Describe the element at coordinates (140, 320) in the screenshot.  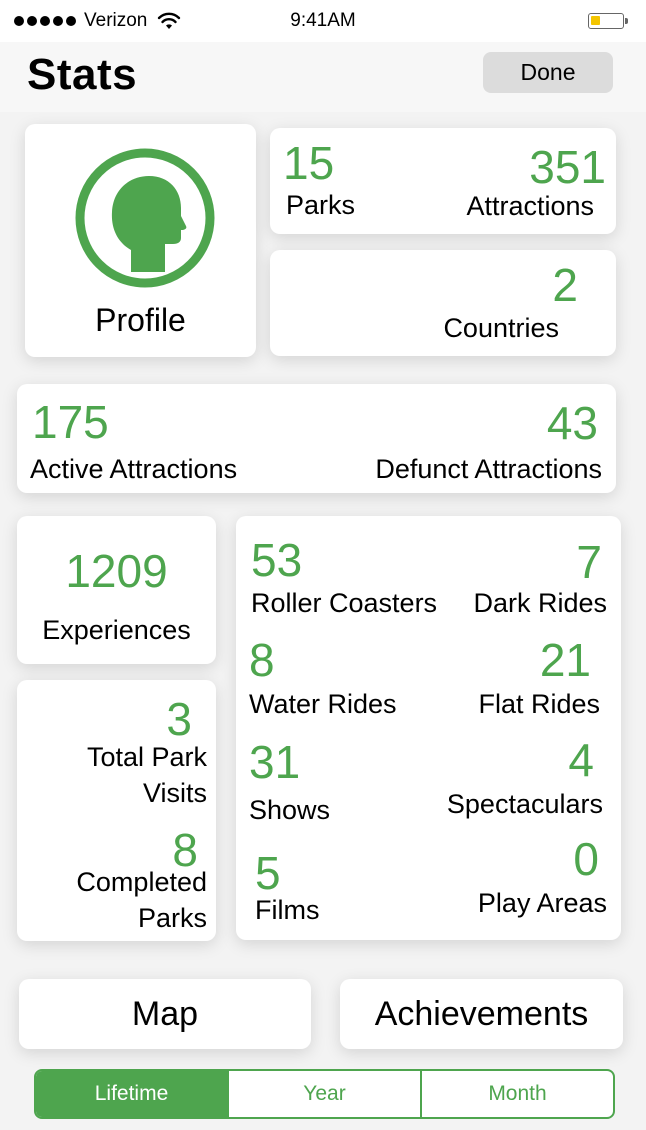
I see `profile-label: Profile` at that location.